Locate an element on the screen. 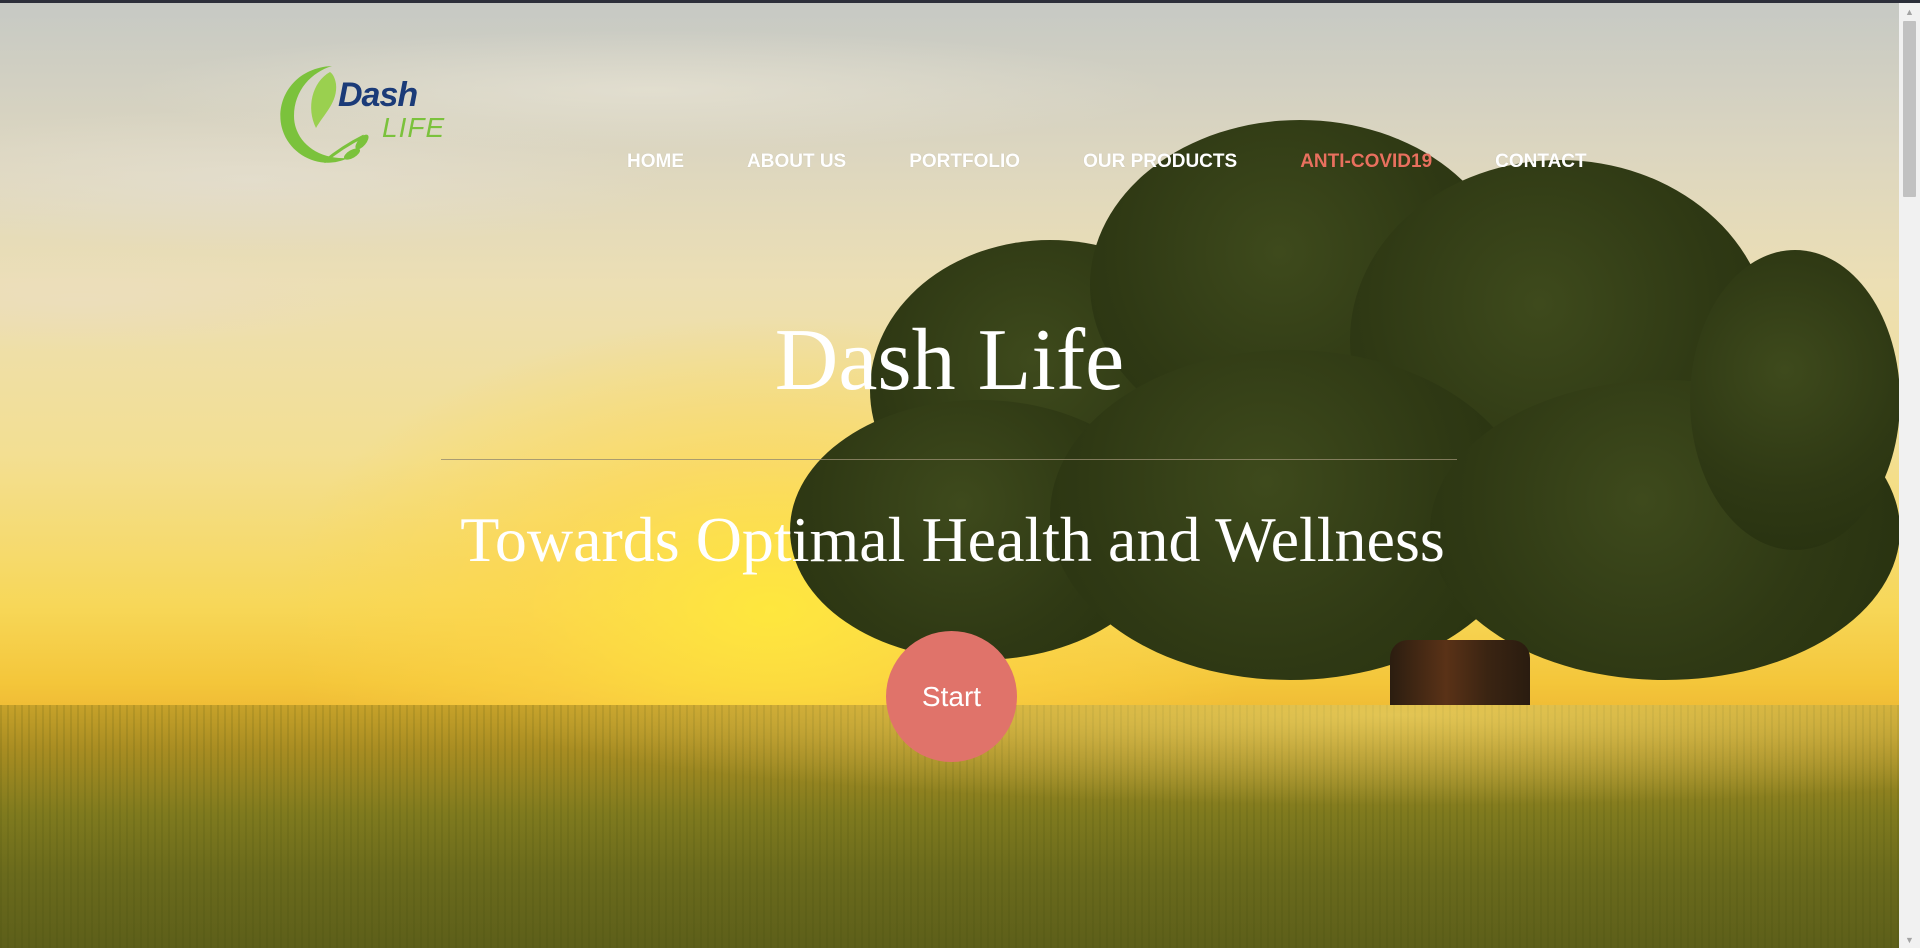 This screenshot has height=948, width=1920. scroll-up-arrow-icon: ▲ is located at coordinates (1909, 11).